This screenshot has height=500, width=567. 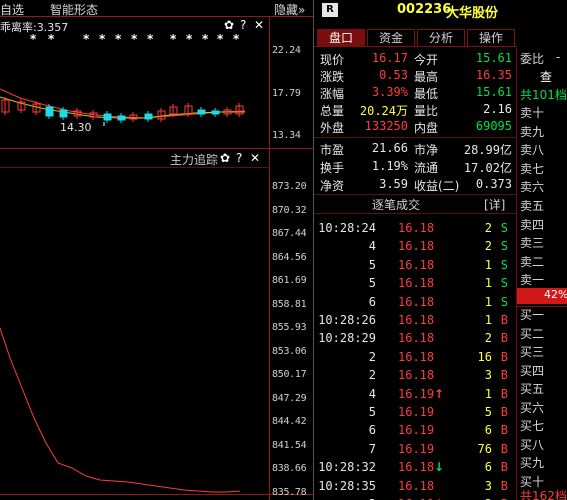 I want to click on trade-row: 7 16.19 76 B, so click(x=416, y=450).